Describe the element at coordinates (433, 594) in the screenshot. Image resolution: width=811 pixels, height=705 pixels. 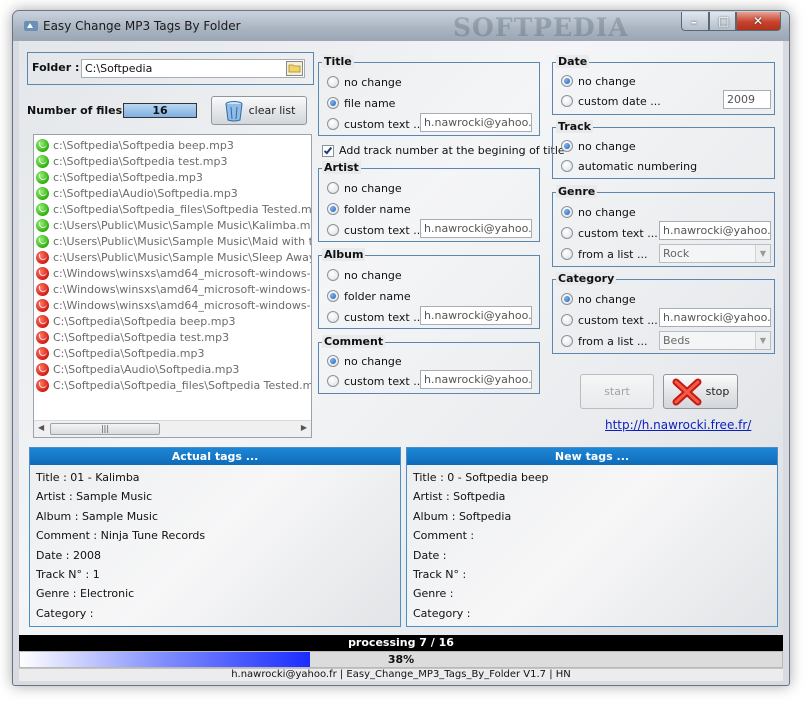
I see `tag-line: Genre :` at that location.